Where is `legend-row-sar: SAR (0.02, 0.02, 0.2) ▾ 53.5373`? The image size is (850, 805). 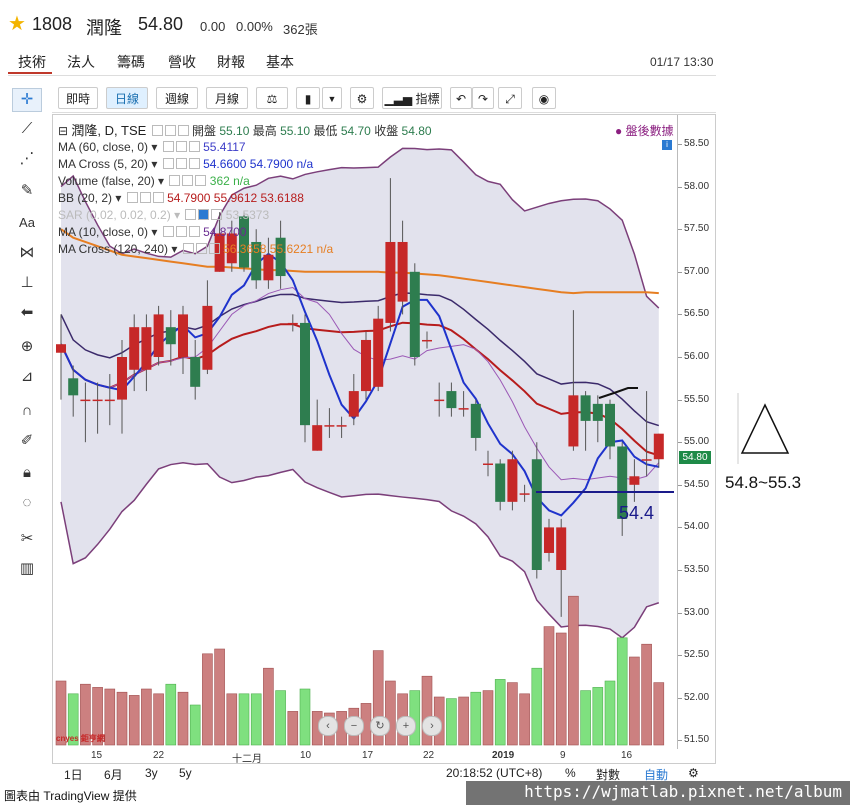 legend-row-sar: SAR (0.02, 0.02, 0.2) ▾ 53.5373 is located at coordinates (163, 215).